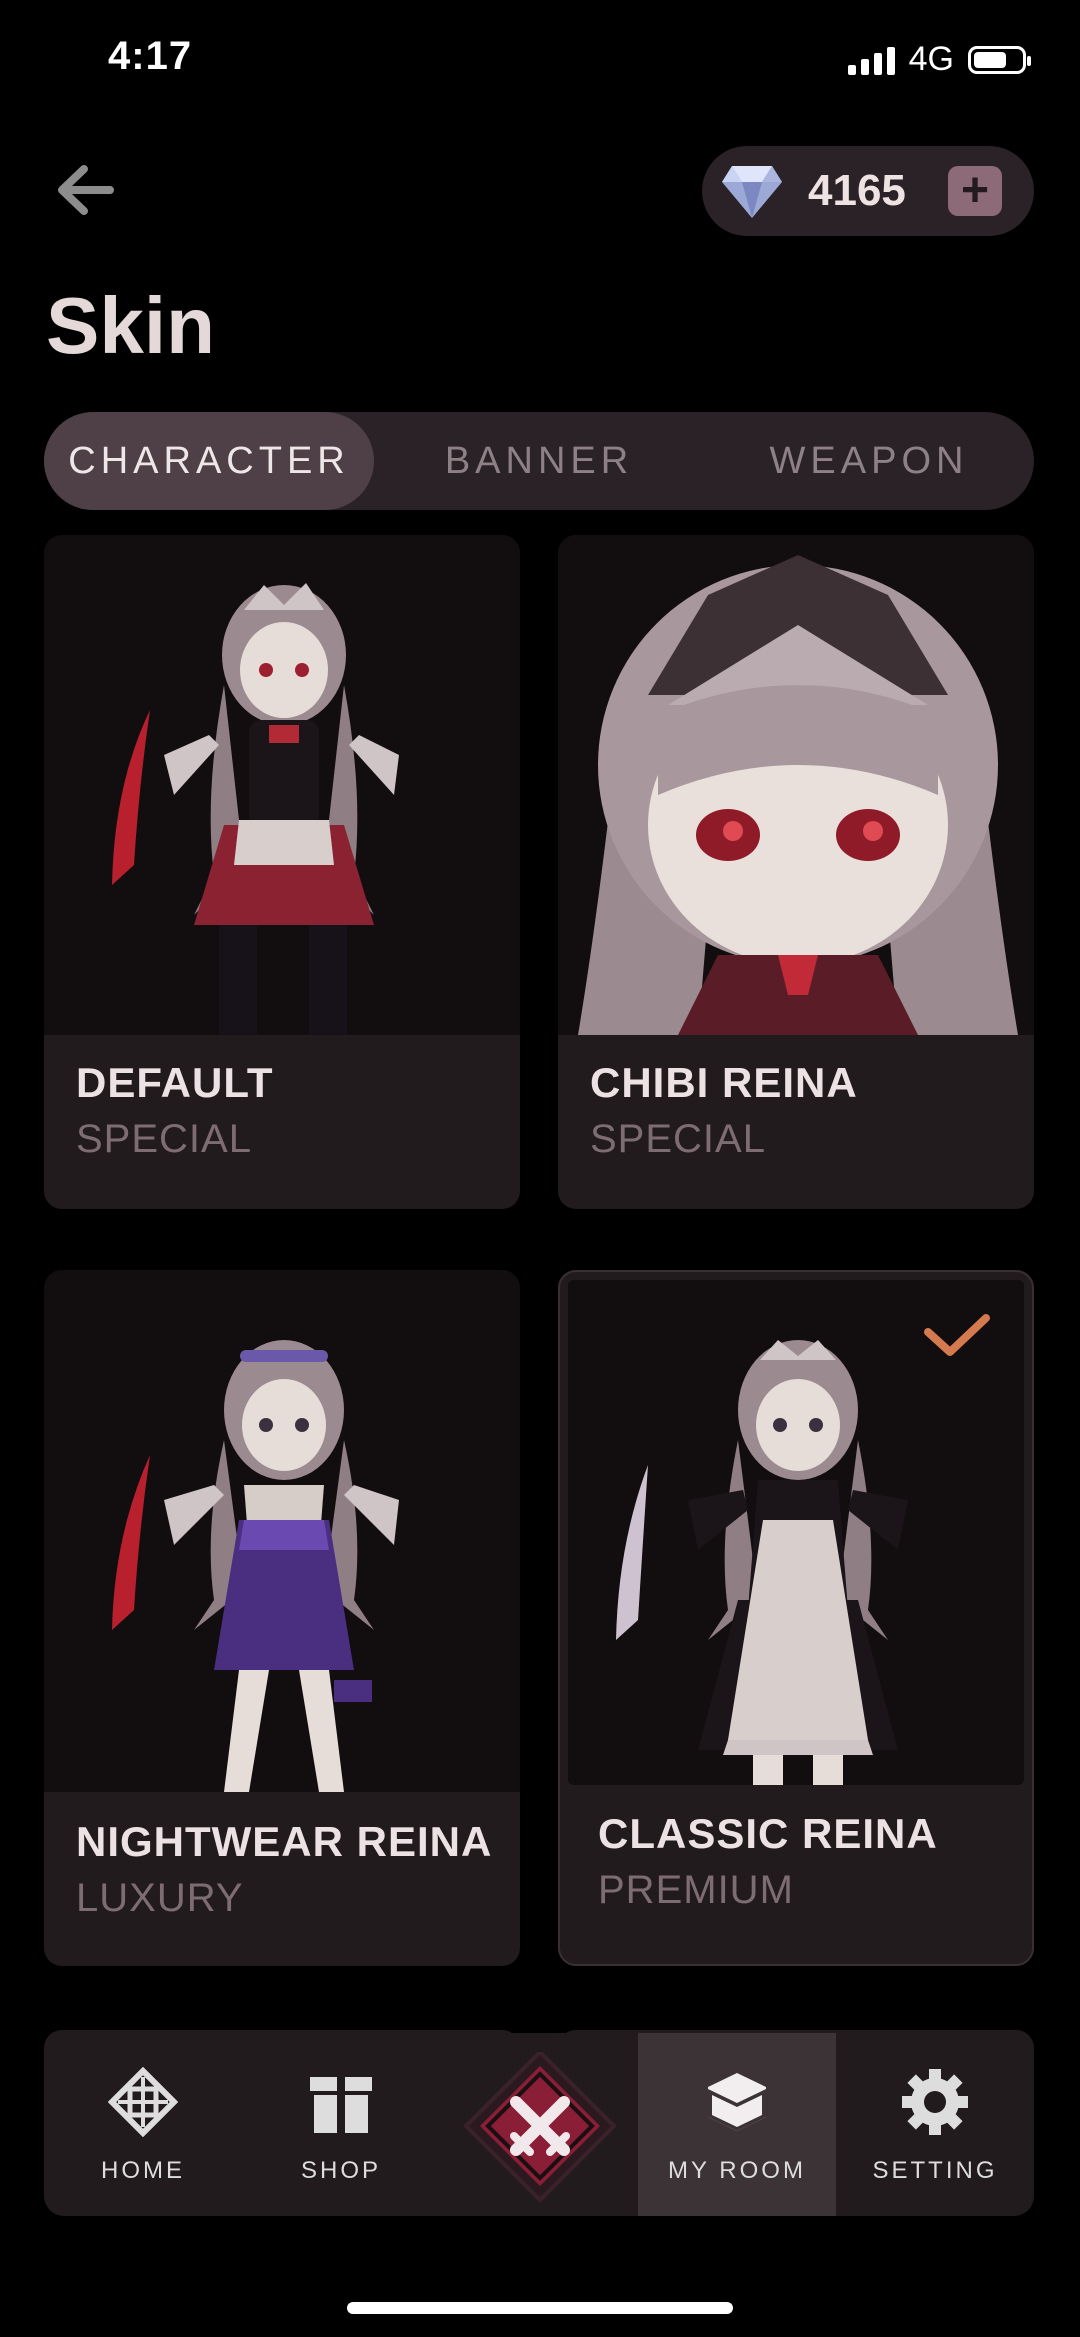 The width and height of the screenshot is (1080, 2337). I want to click on nav-home: HOME, so click(143, 2124).